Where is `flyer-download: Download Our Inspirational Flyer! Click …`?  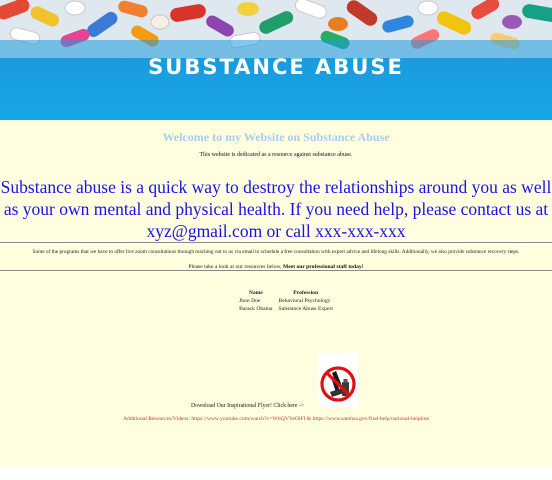 flyer-download: Download Our Inspirational Flyer! Click … is located at coordinates (247, 406).